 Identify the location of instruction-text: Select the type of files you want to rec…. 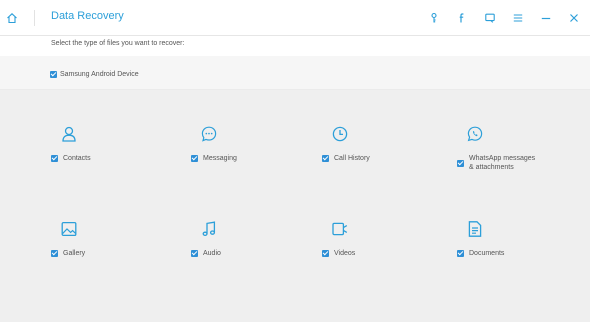
(118, 43).